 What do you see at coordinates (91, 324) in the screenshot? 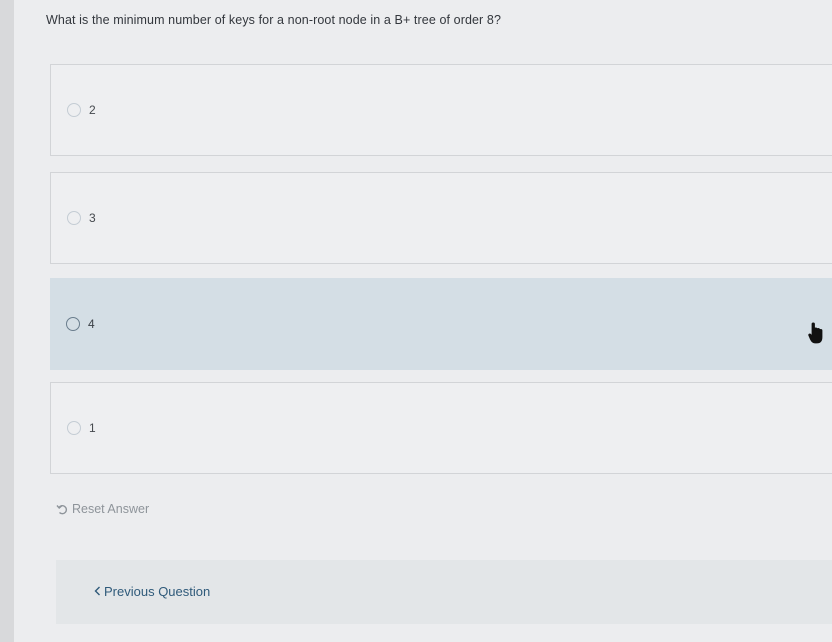
I see `option-label: 4` at bounding box center [91, 324].